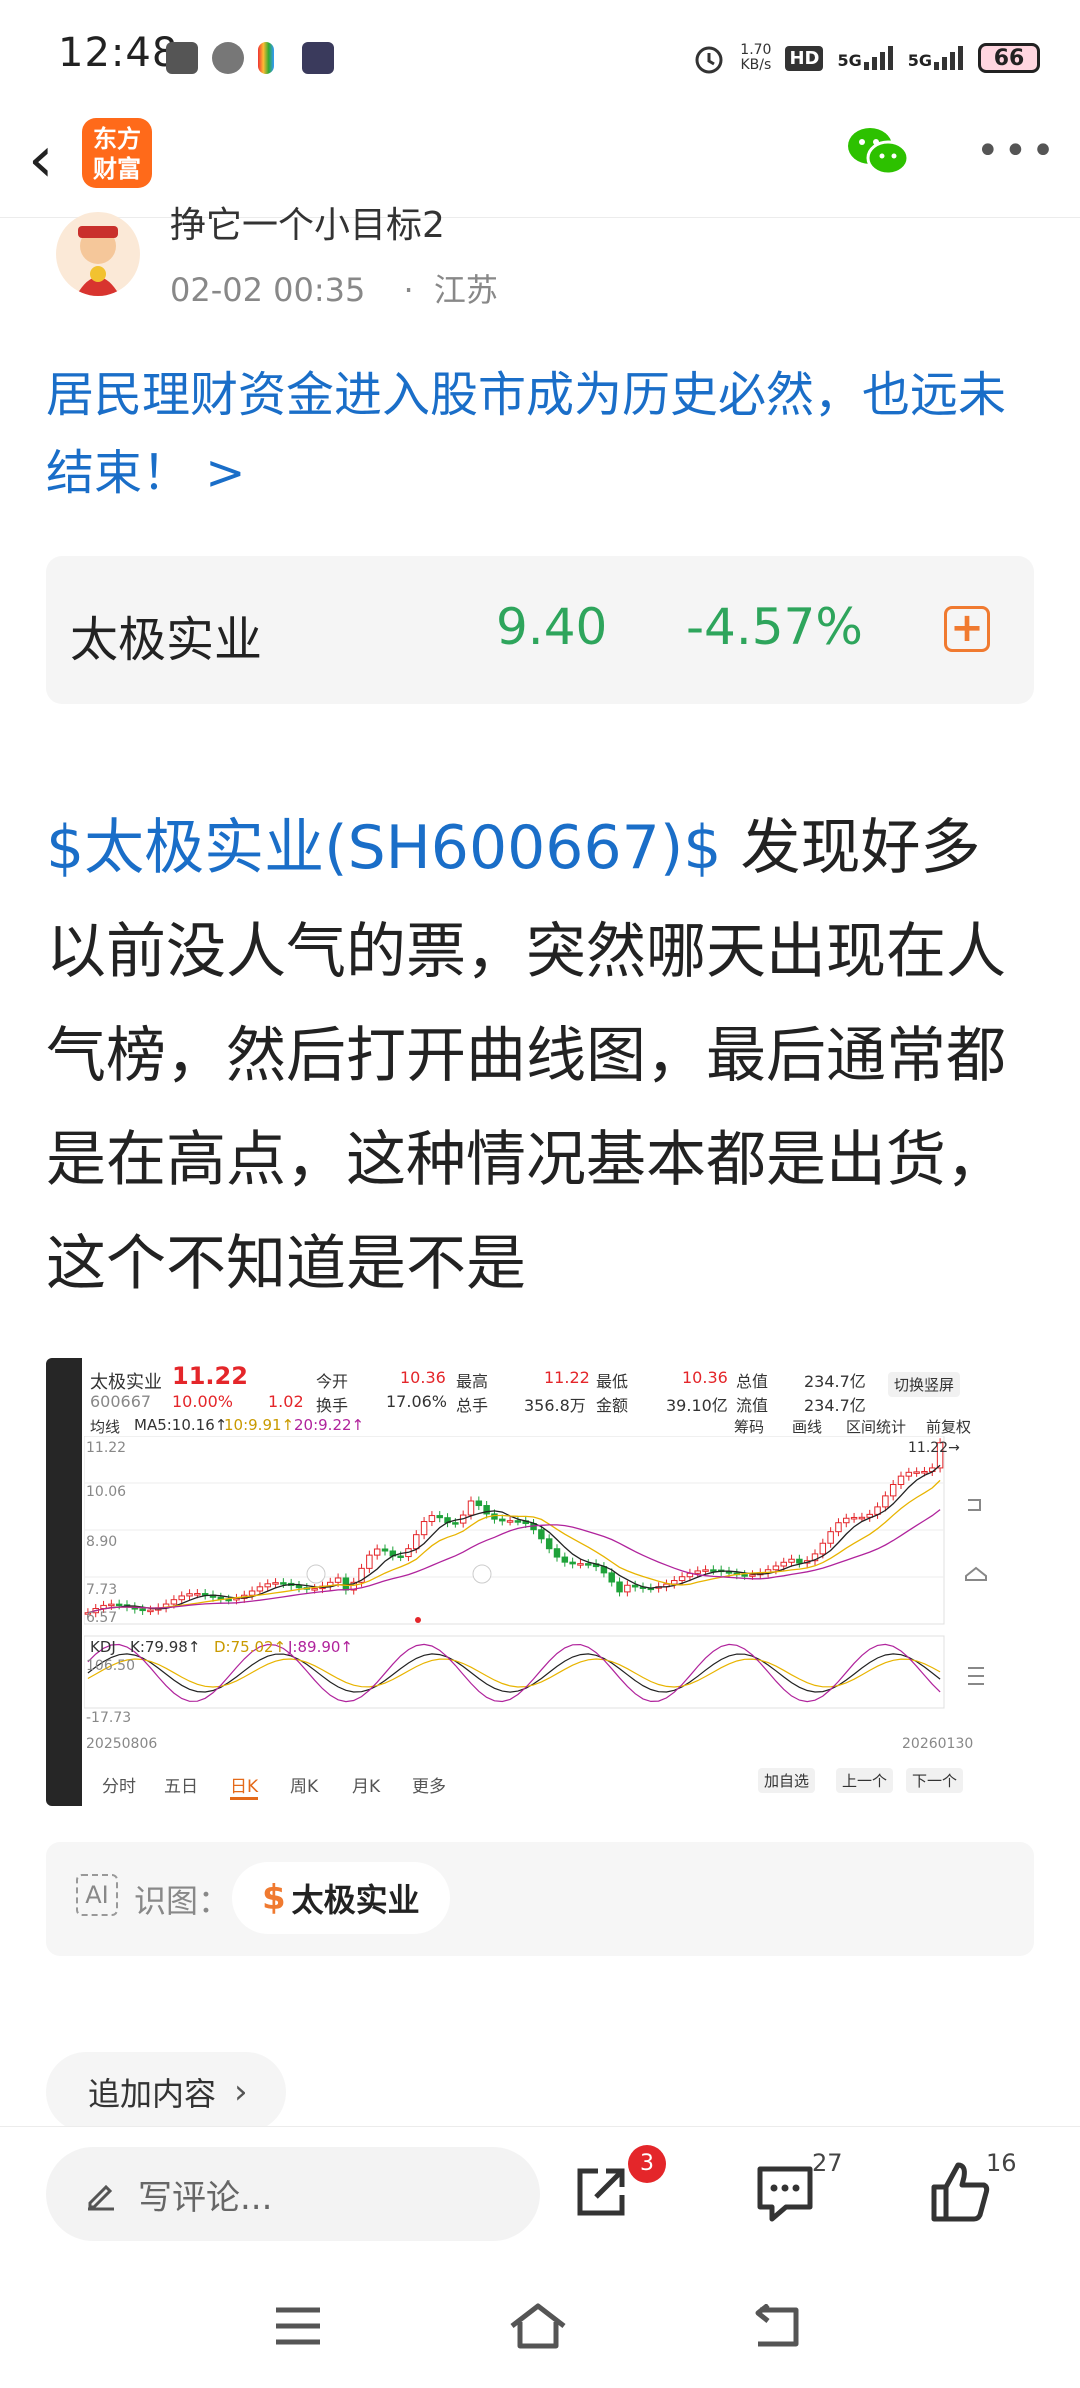  What do you see at coordinates (152, 2094) in the screenshot?
I see `add-content-label: 追加内容` at bounding box center [152, 2094].